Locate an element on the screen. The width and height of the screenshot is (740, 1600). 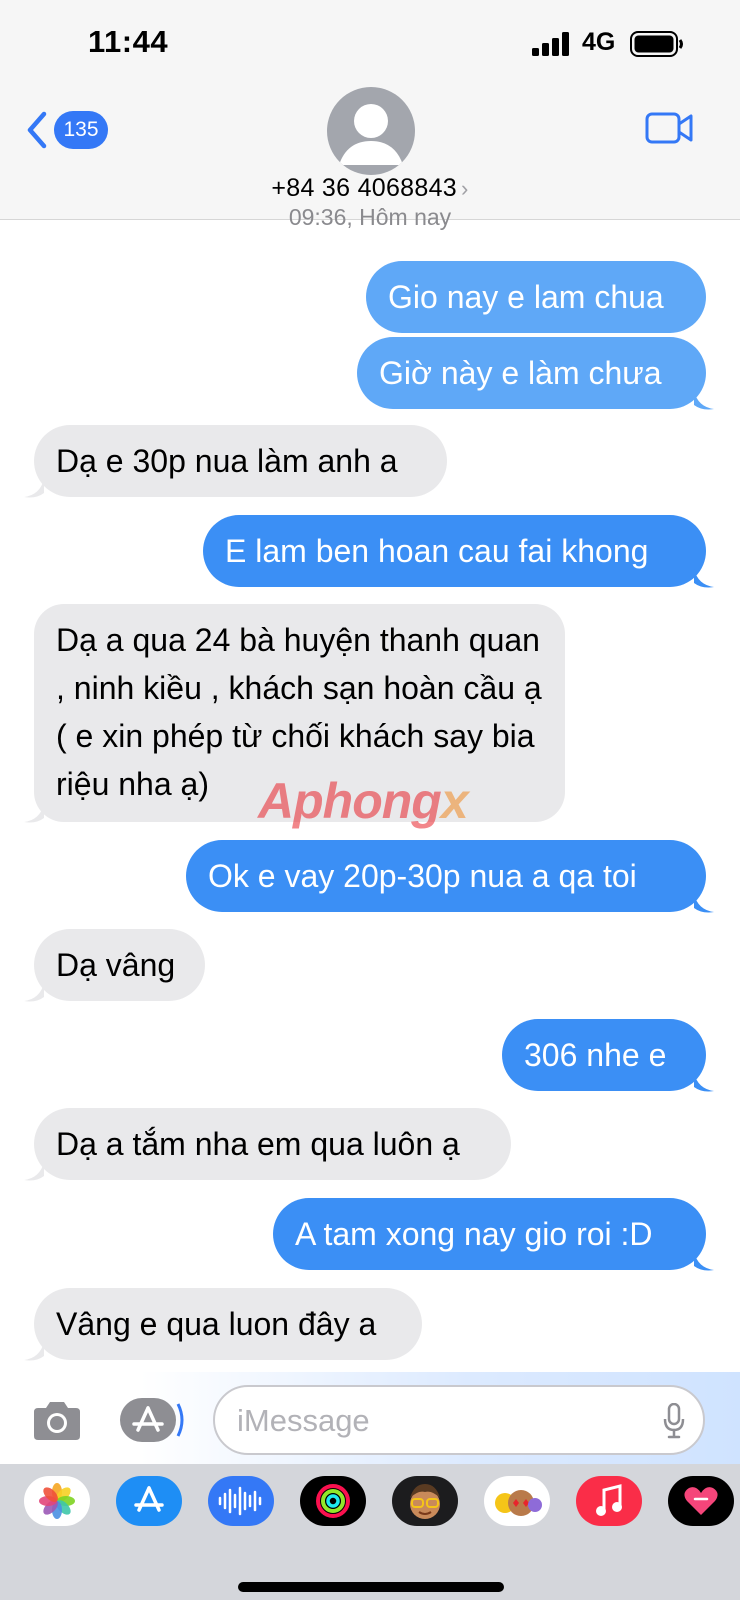
watermark-logo: Aphongx is located at coordinates (363, 801).